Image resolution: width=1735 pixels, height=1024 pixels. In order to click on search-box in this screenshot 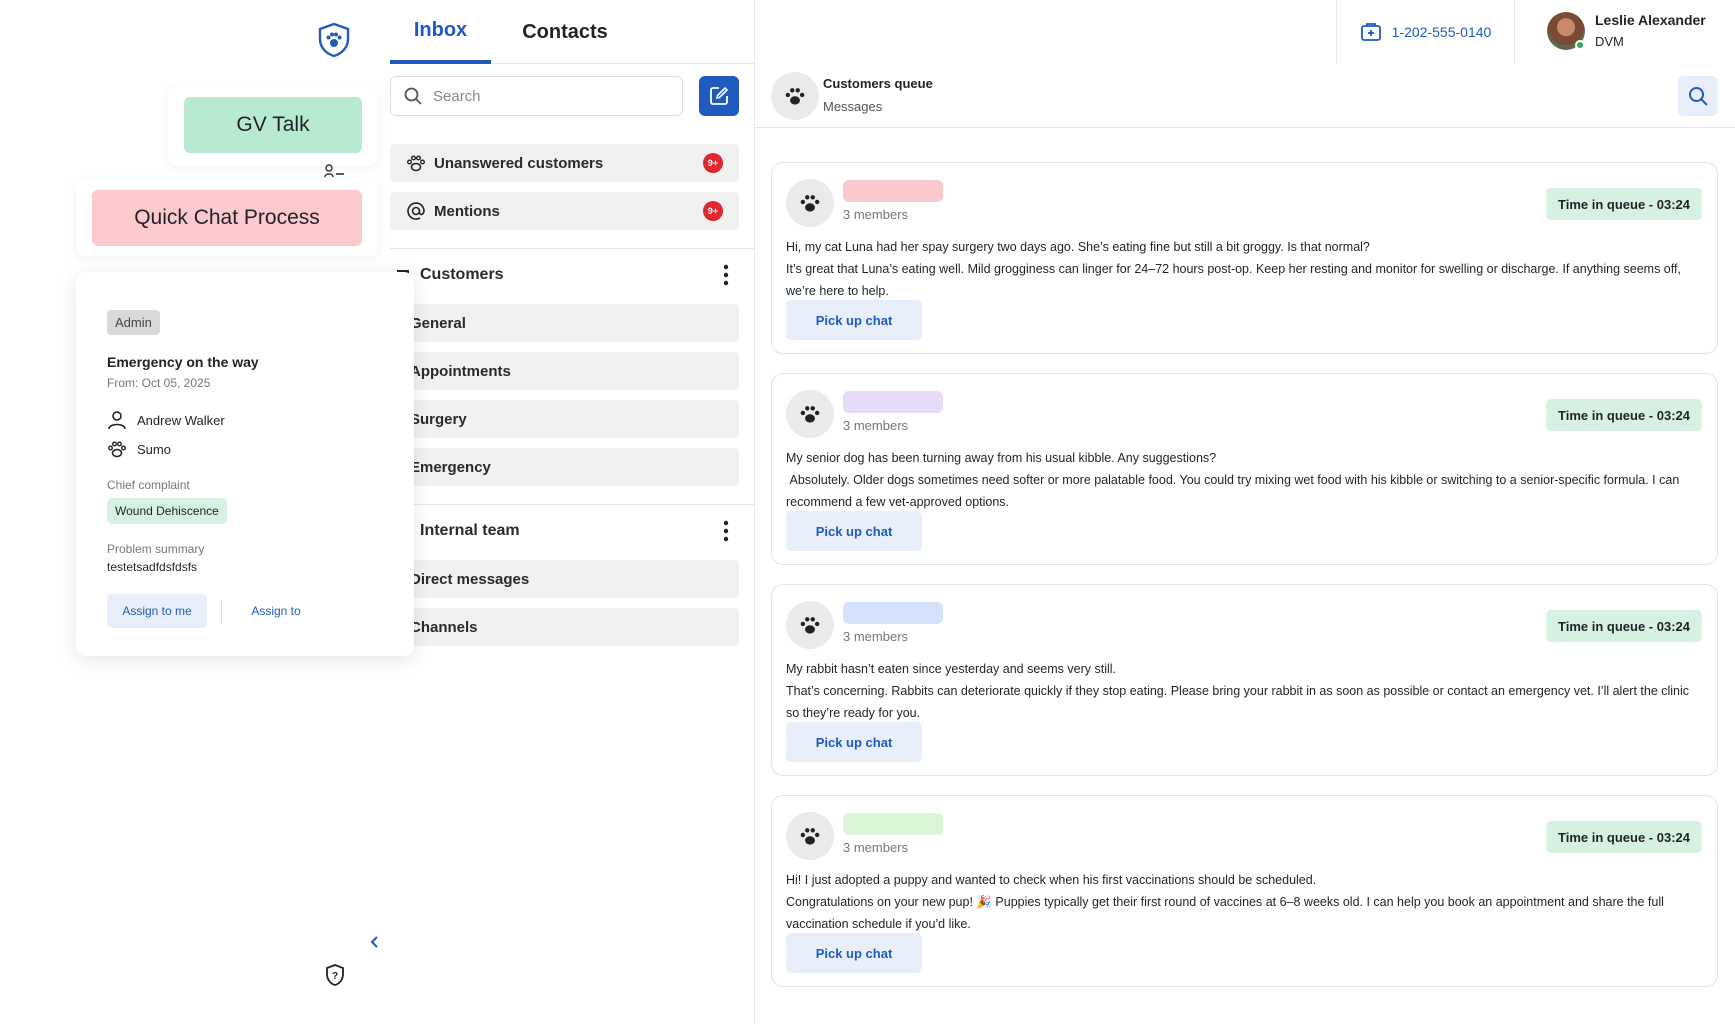, I will do `click(536, 96)`.